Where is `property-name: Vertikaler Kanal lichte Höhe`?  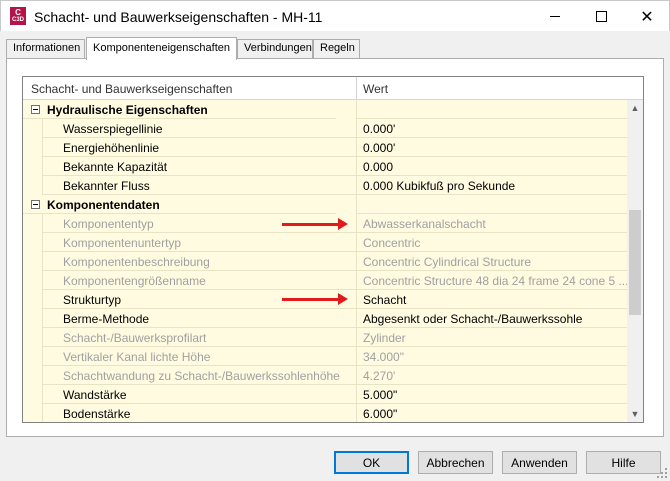
property-name: Vertikaler Kanal lichte Höhe is located at coordinates (199, 356).